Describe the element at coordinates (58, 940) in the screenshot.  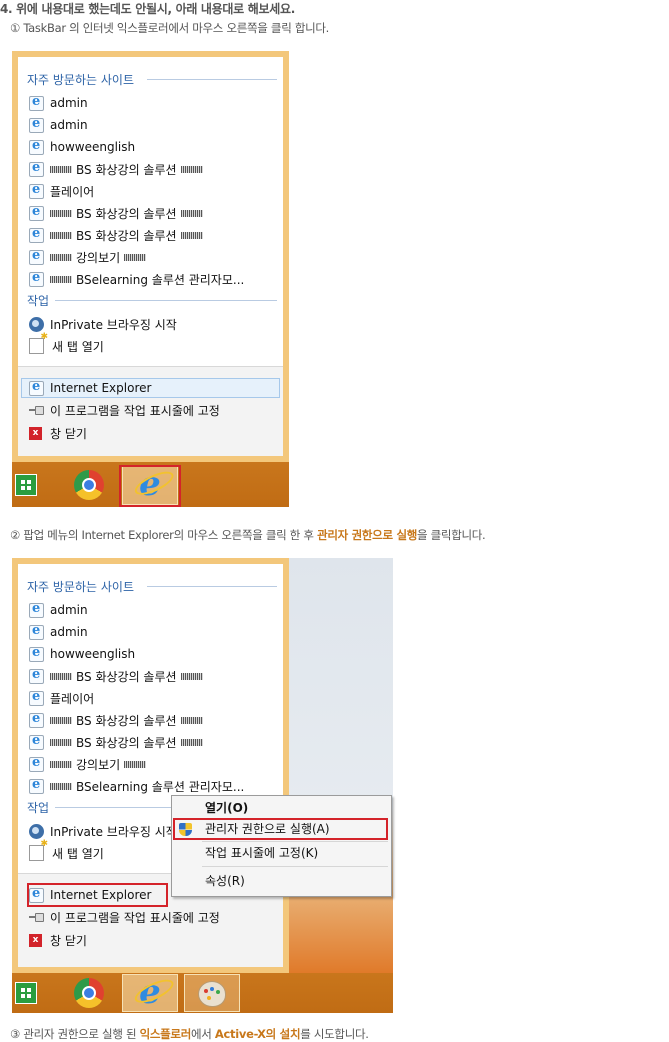
I see `close-window-item-2: x 창 닫기` at that location.